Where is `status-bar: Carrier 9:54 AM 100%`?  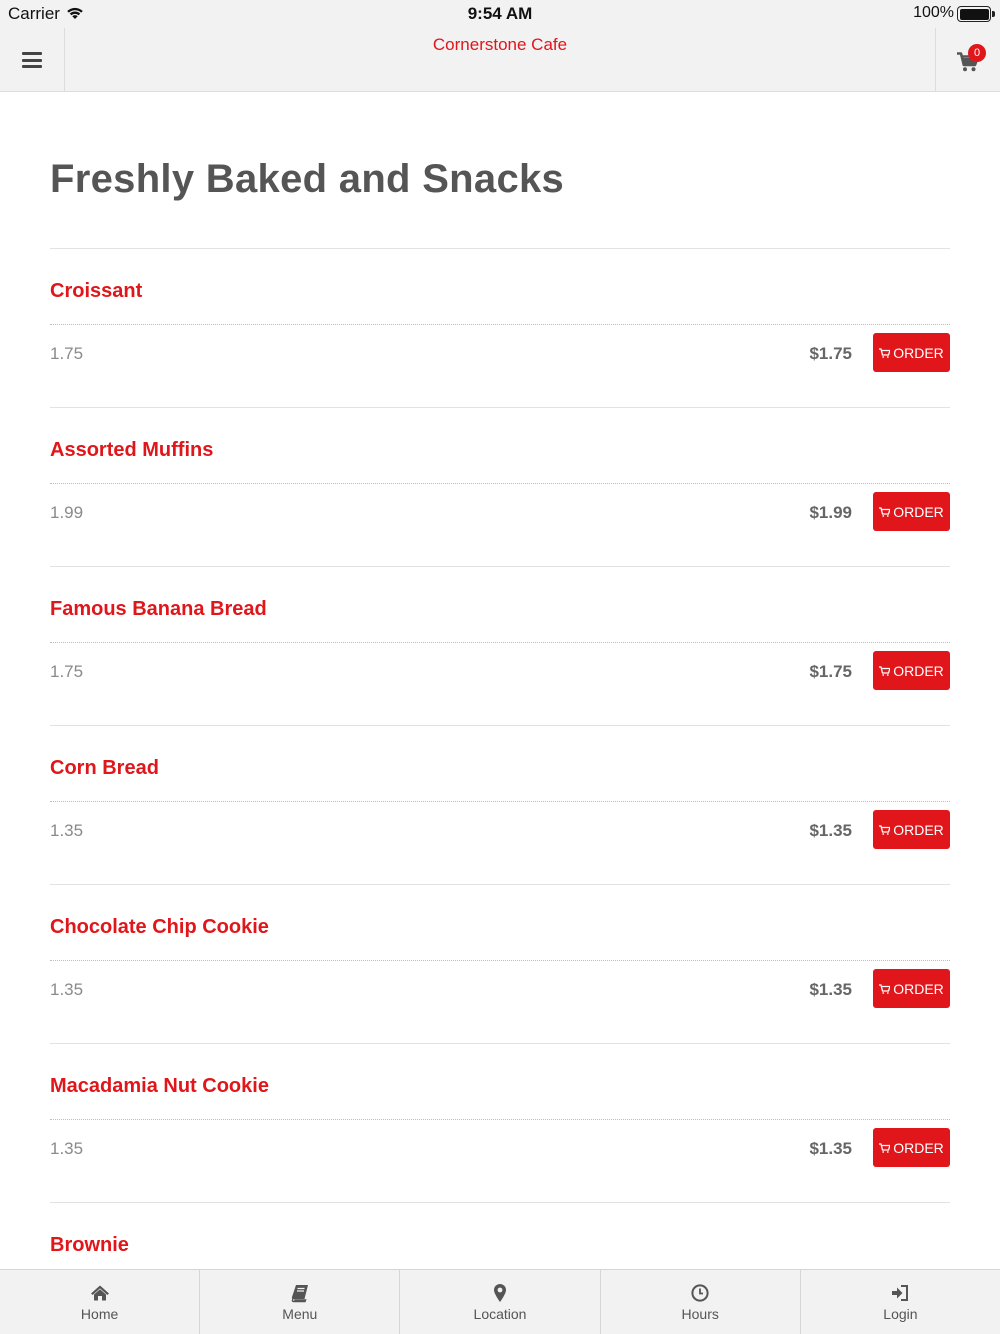 status-bar: Carrier 9:54 AM 100% is located at coordinates (500, 14).